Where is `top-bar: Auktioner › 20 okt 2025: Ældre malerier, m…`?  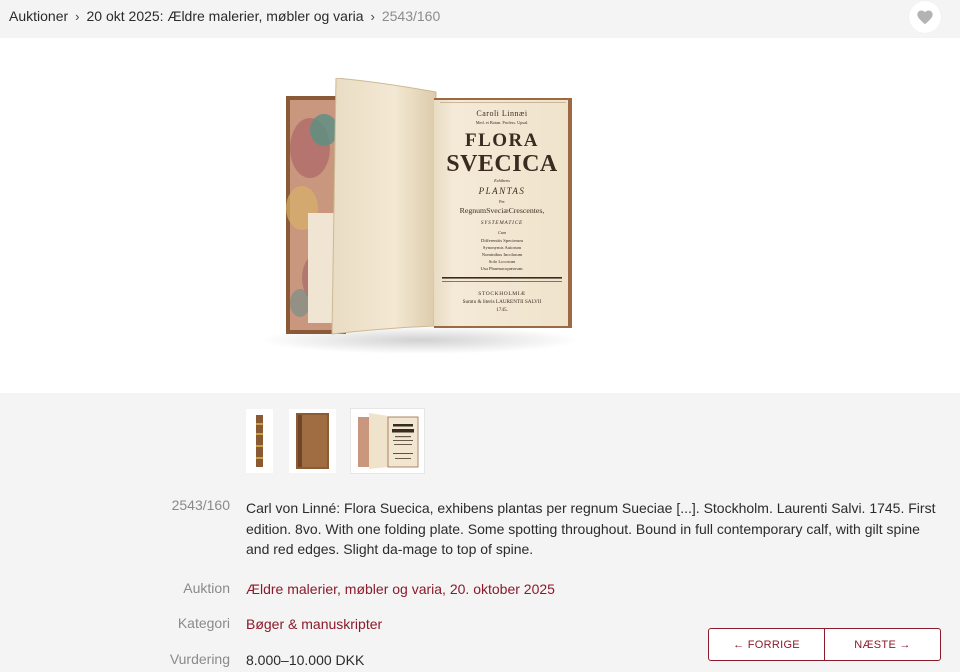
top-bar: Auktioner › 20 okt 2025: Ældre malerier, m… is located at coordinates (480, 19).